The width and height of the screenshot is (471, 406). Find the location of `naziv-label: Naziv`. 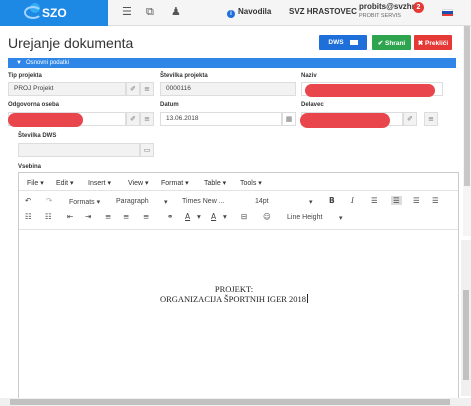

naziv-label: Naziv is located at coordinates (309, 76).